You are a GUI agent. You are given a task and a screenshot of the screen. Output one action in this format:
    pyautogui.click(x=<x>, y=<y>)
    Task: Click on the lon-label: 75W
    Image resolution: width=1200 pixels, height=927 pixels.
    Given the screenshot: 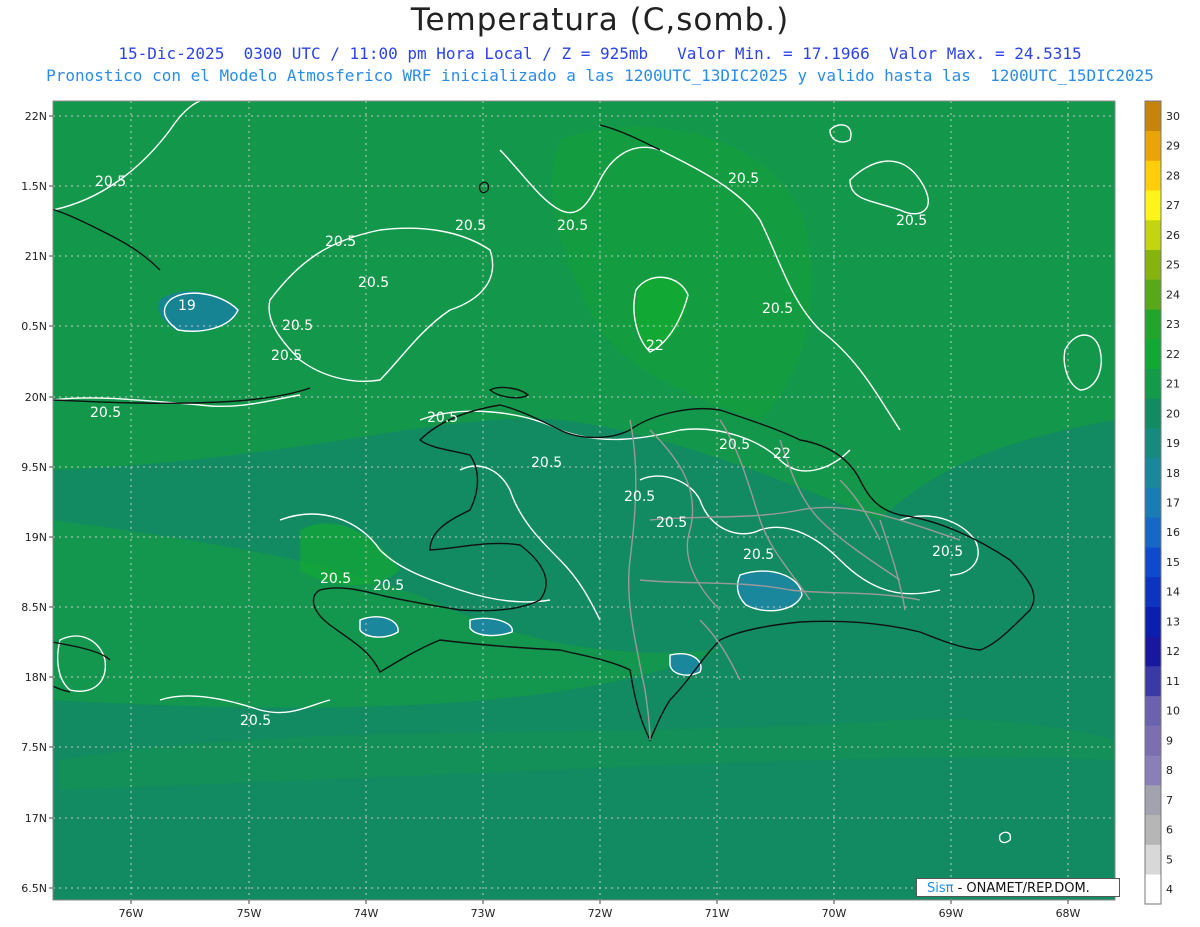 What is the action you would take?
    pyautogui.click(x=249, y=913)
    